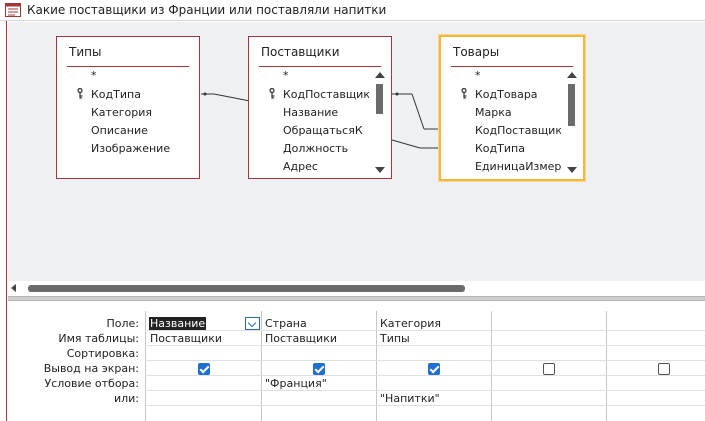 Image resolution: width=705 pixels, height=421 pixels. I want to click on field-item: Должность, so click(315, 148).